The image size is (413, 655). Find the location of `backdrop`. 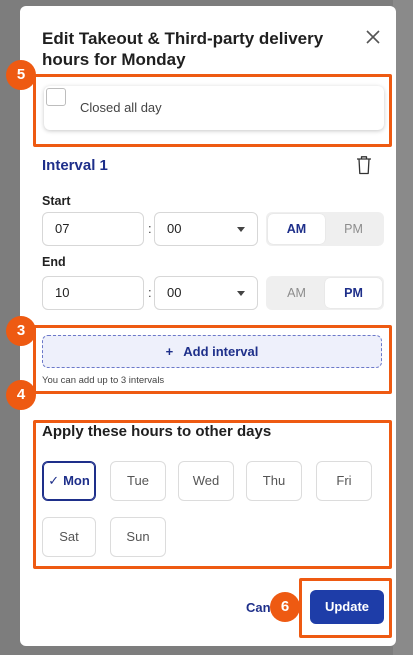

backdrop is located at coordinates (403, 327).